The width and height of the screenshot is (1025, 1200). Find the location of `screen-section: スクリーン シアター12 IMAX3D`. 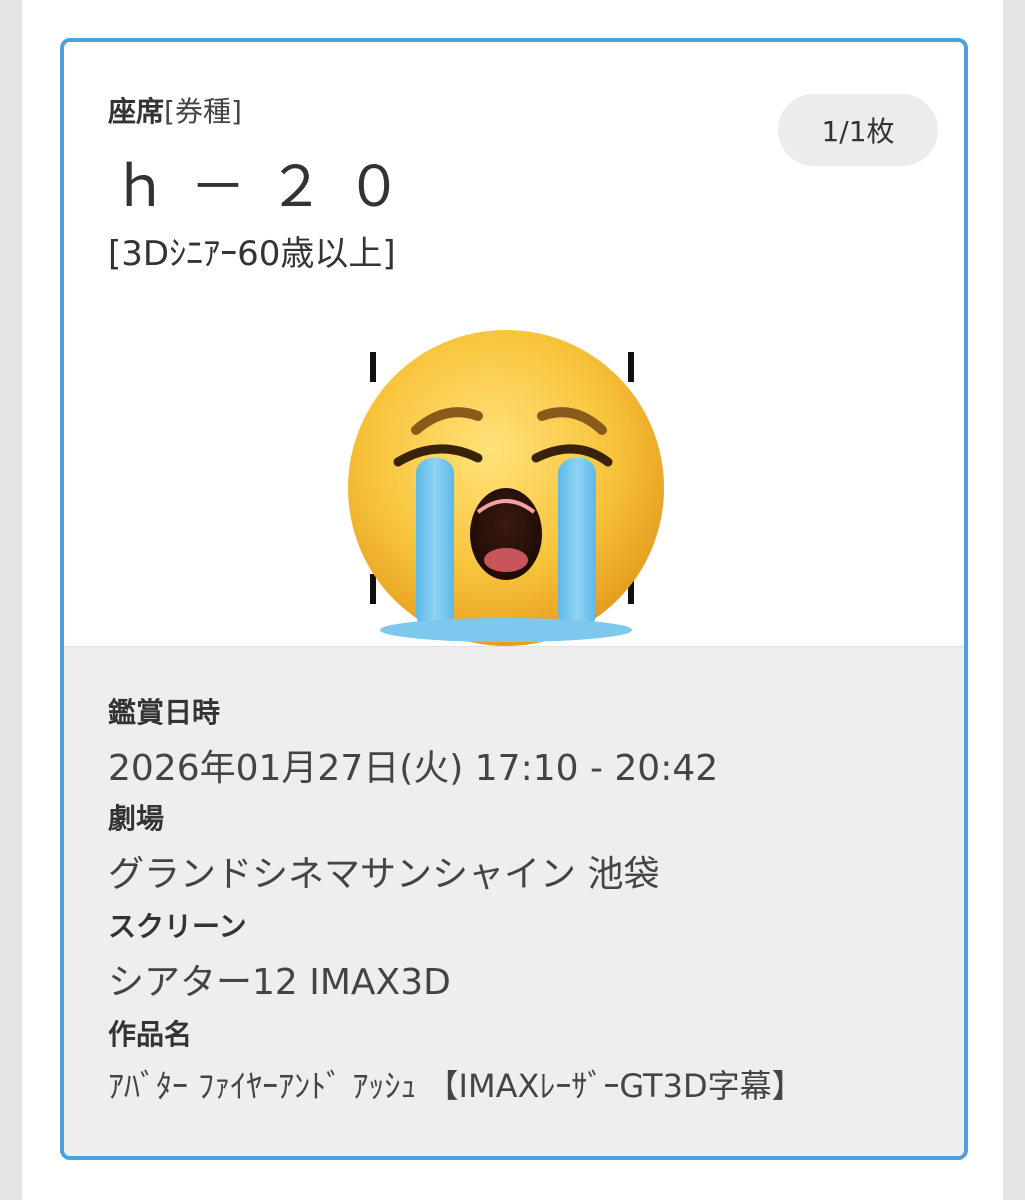

screen-section: スクリーン シアター12 IMAX3D is located at coordinates (279, 955).